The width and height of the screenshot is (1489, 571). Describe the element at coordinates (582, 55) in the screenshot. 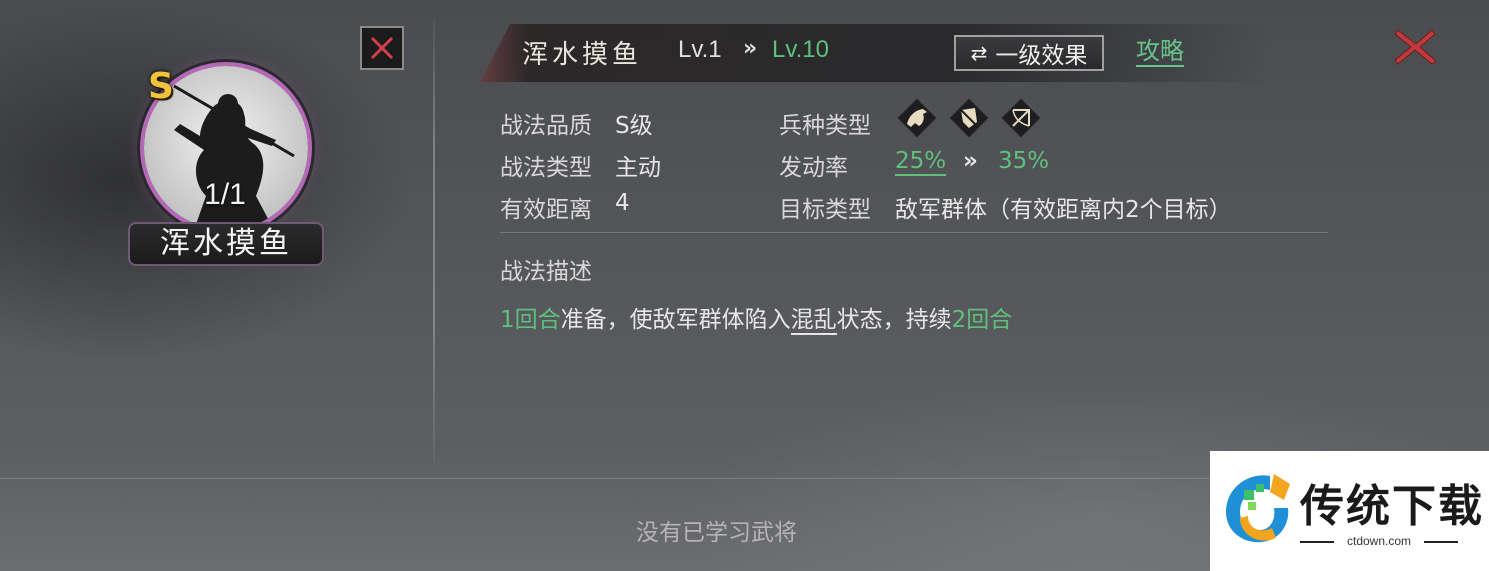

I see `skill-title: 浑水摸鱼` at that location.